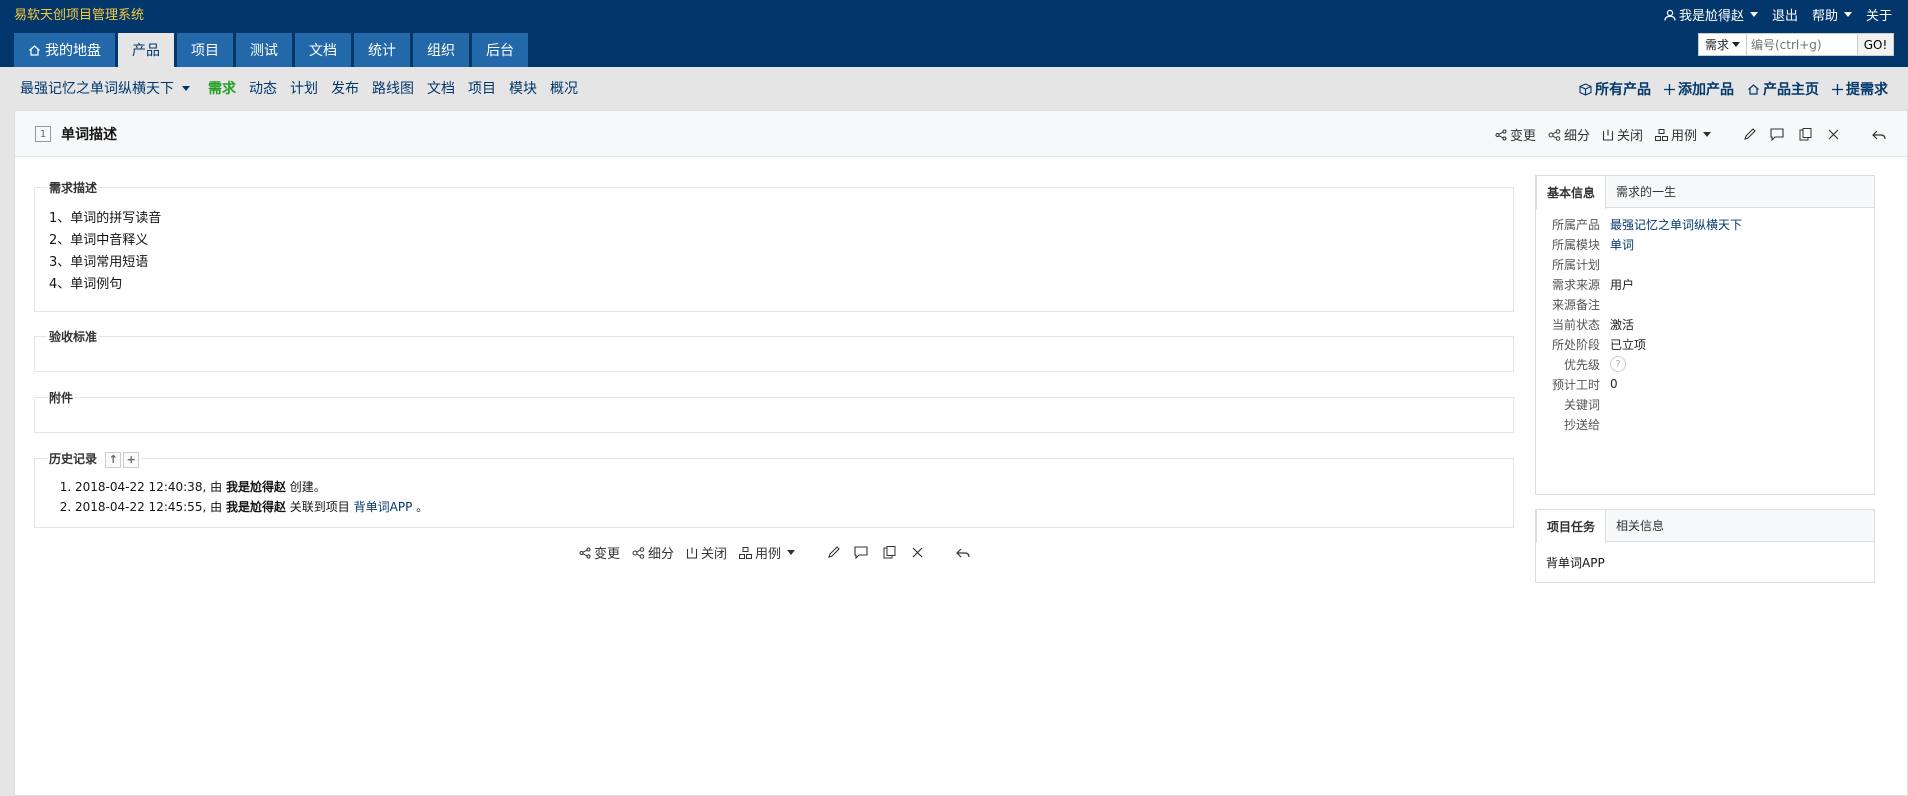  Describe the element at coordinates (146, 50) in the screenshot. I see `tab-product: 产品` at that location.